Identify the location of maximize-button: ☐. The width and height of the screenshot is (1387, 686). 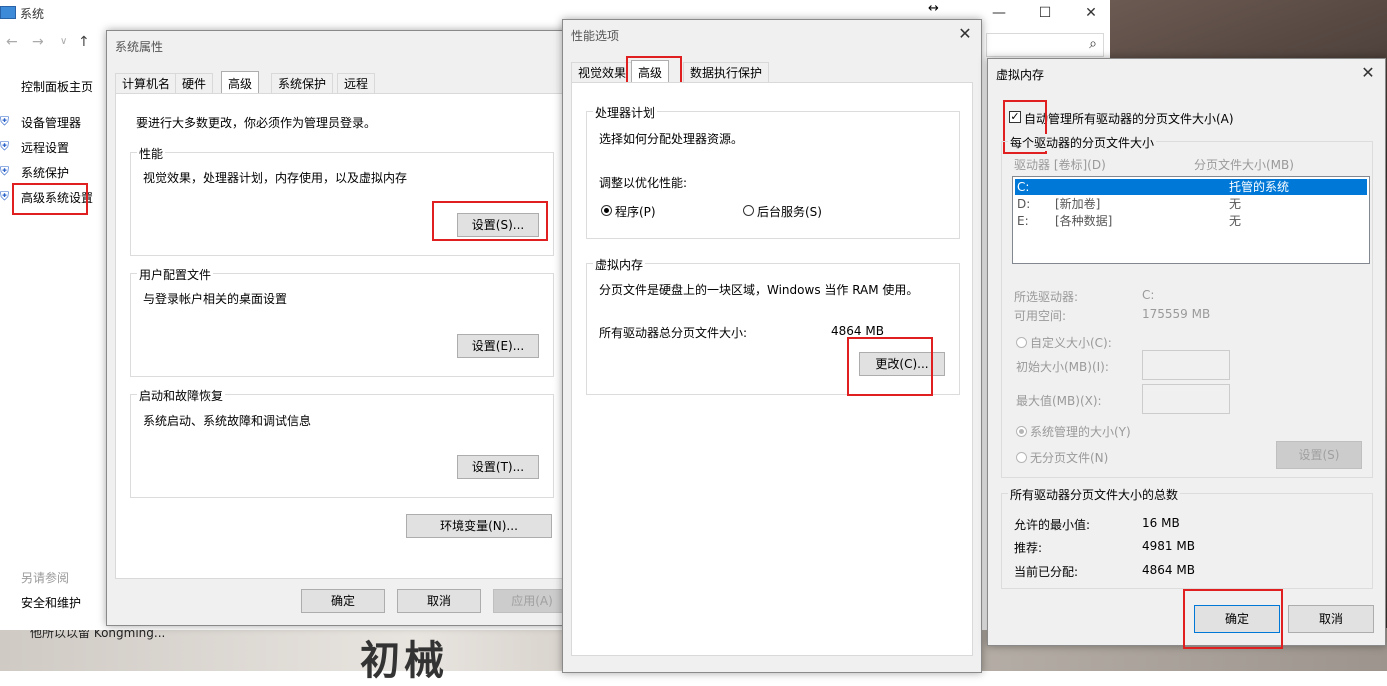
(1045, 13).